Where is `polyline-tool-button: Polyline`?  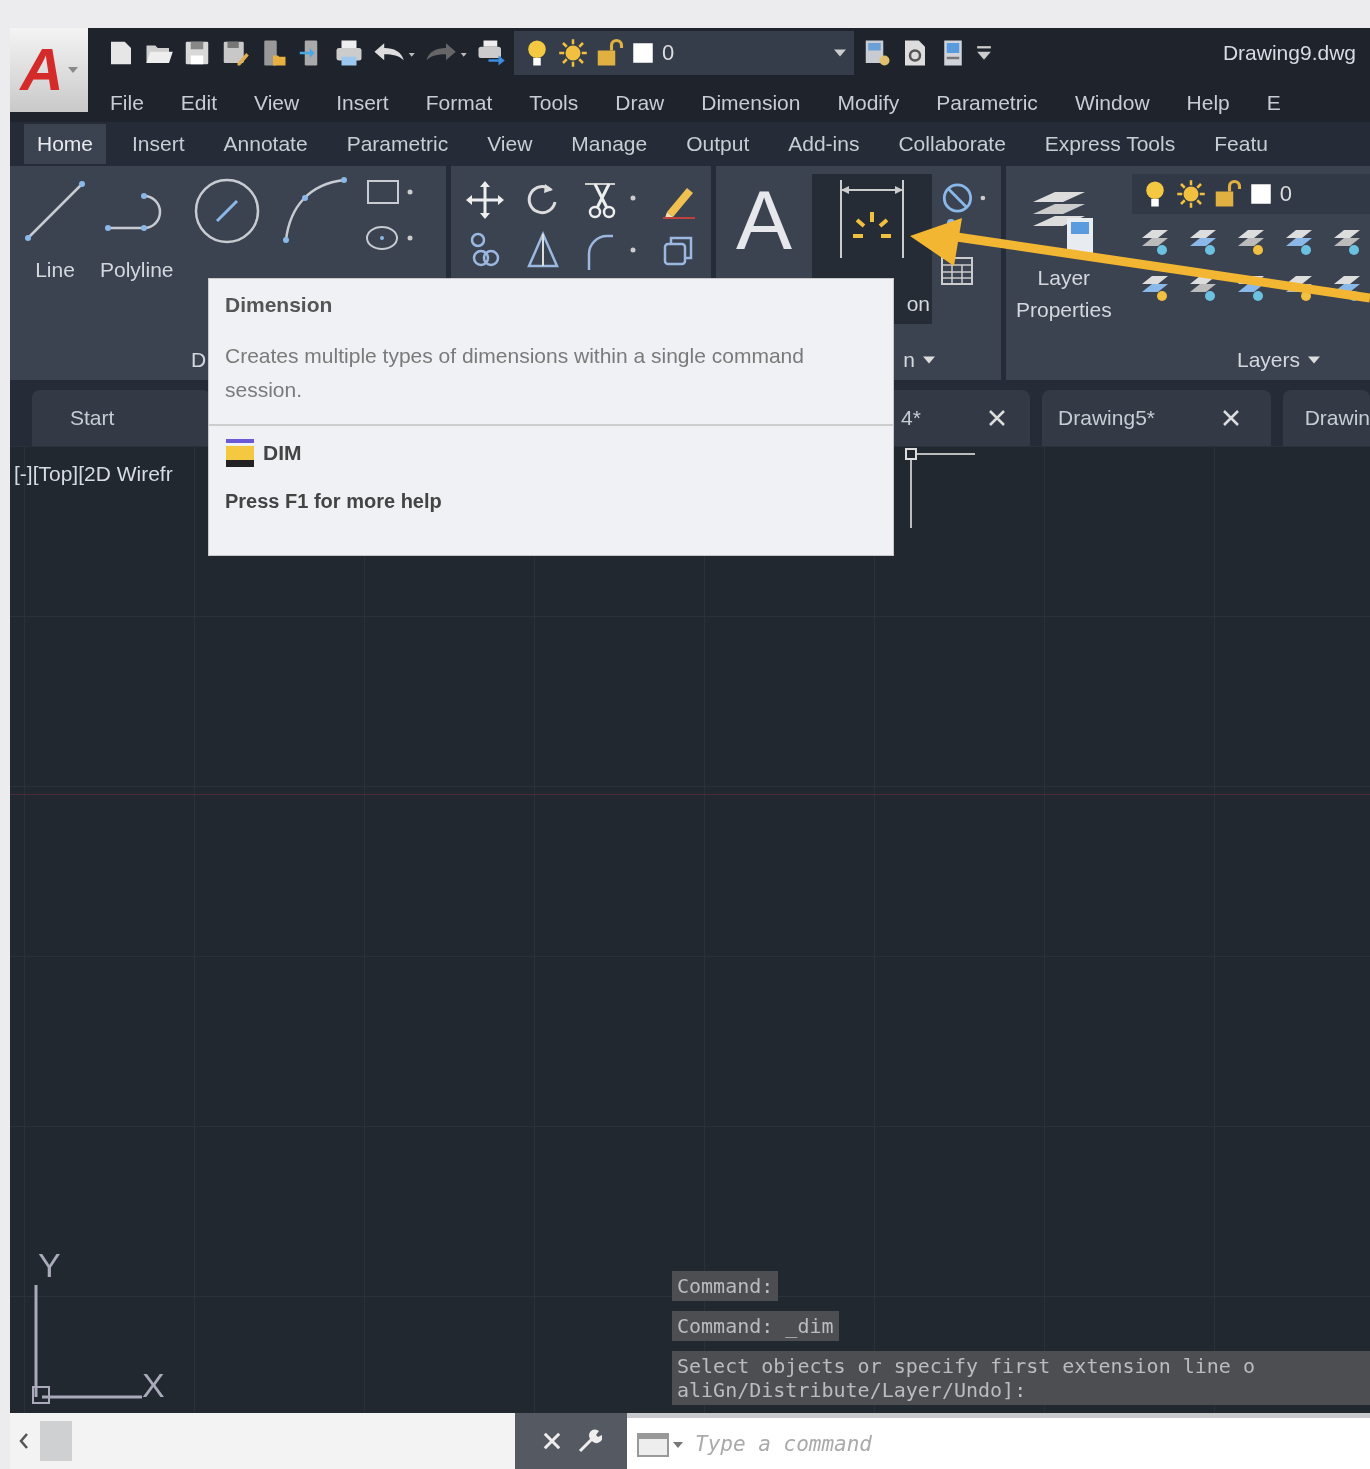
polyline-tool-button: Polyline is located at coordinates (137, 229).